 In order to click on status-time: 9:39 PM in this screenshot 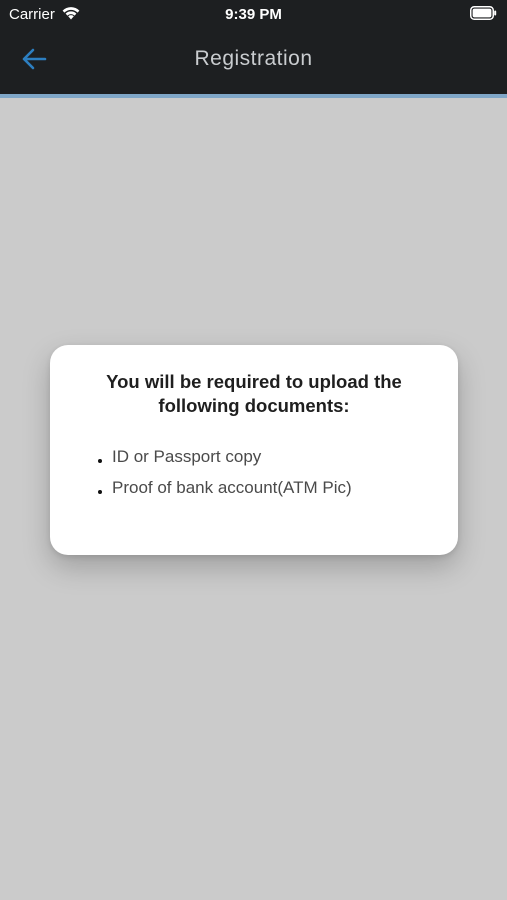, I will do `click(253, 14)`.